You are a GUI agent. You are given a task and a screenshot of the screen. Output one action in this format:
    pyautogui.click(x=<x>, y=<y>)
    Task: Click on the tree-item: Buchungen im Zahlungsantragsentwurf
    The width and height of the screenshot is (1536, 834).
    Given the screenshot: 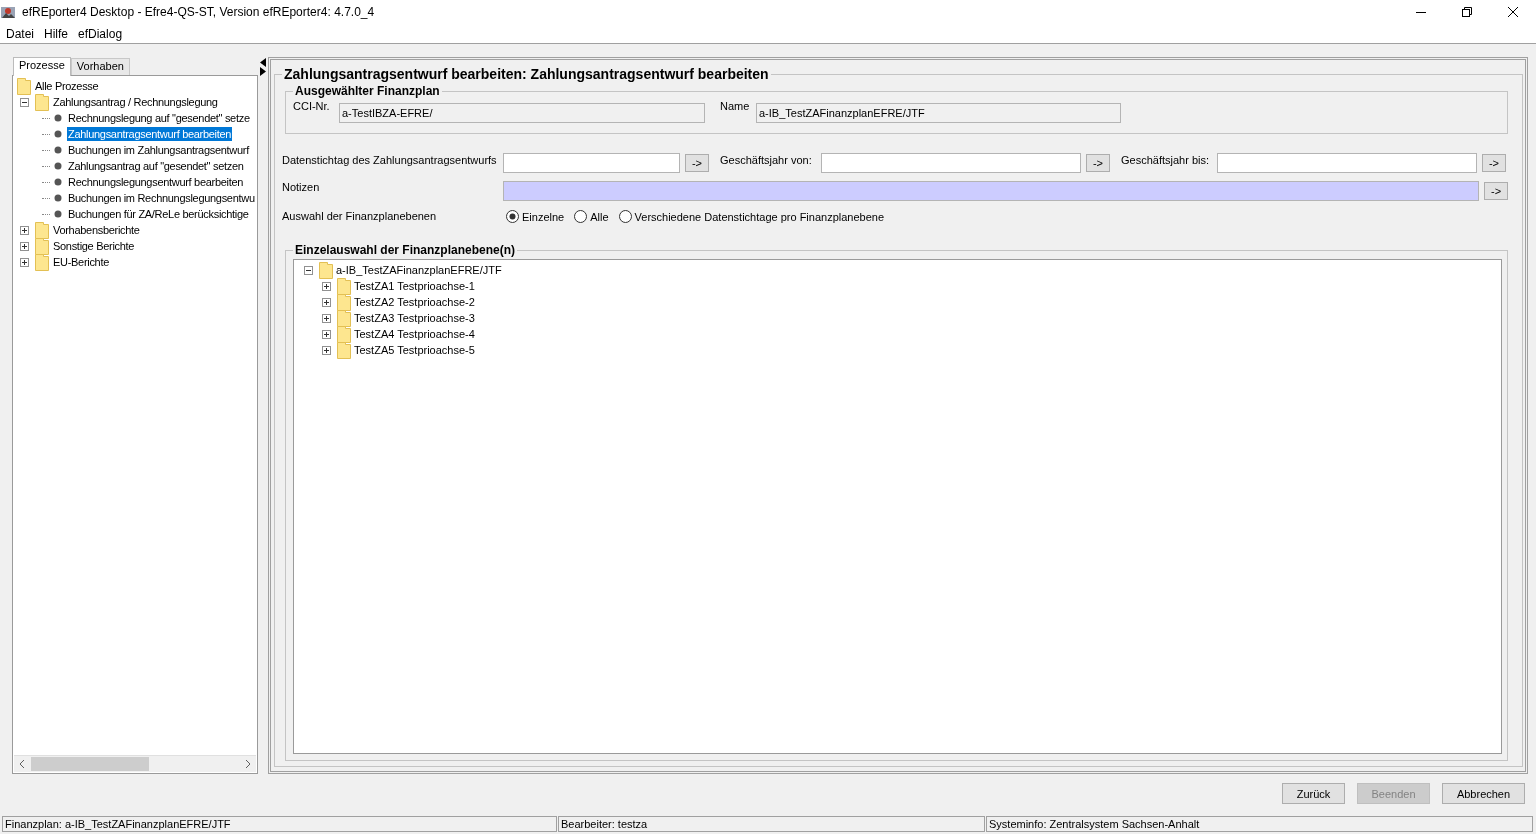 What is the action you would take?
    pyautogui.click(x=158, y=150)
    